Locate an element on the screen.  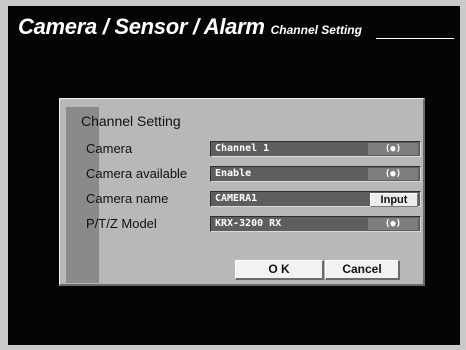
ptz-model-label: P/T/Z Model is located at coordinates (121, 223).